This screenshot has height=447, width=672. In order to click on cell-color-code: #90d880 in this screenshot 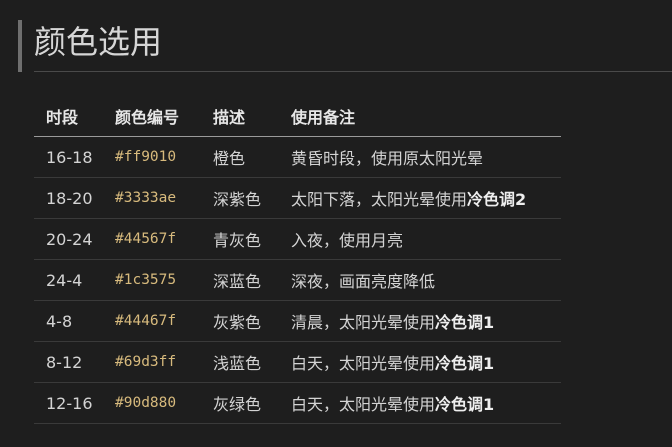, I will do `click(152, 403)`.